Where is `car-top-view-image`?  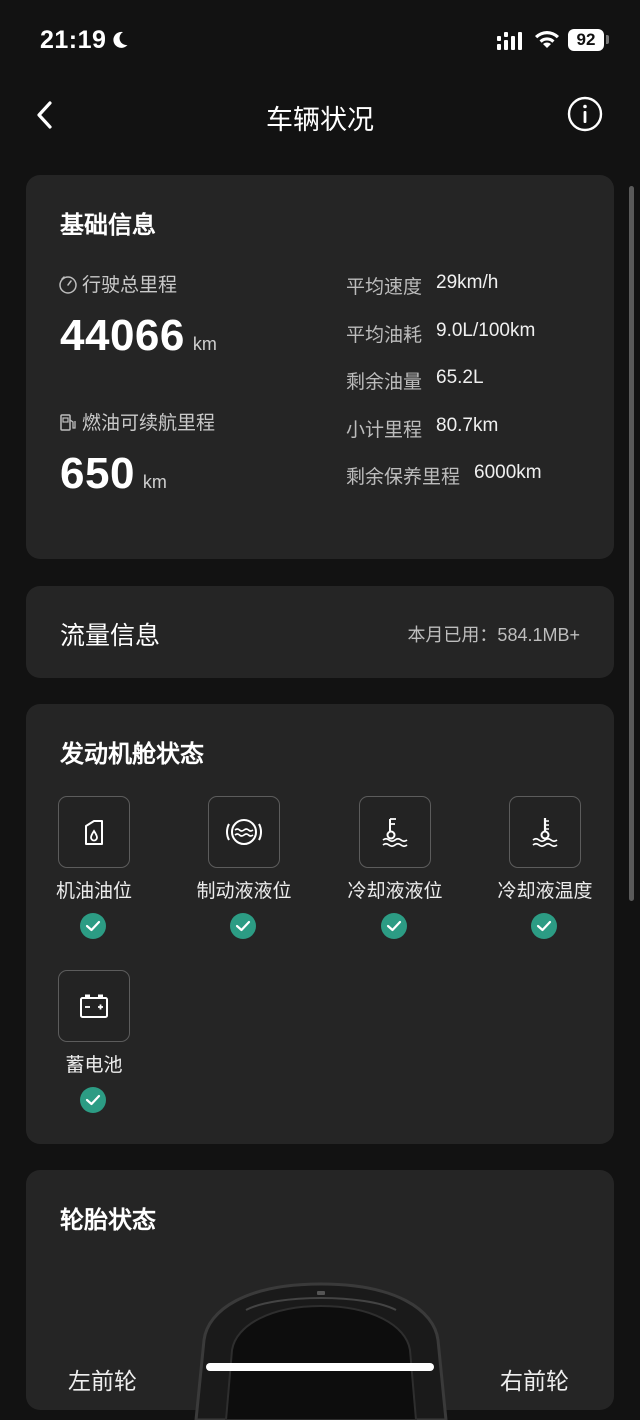 car-top-view-image is located at coordinates (321, 1351).